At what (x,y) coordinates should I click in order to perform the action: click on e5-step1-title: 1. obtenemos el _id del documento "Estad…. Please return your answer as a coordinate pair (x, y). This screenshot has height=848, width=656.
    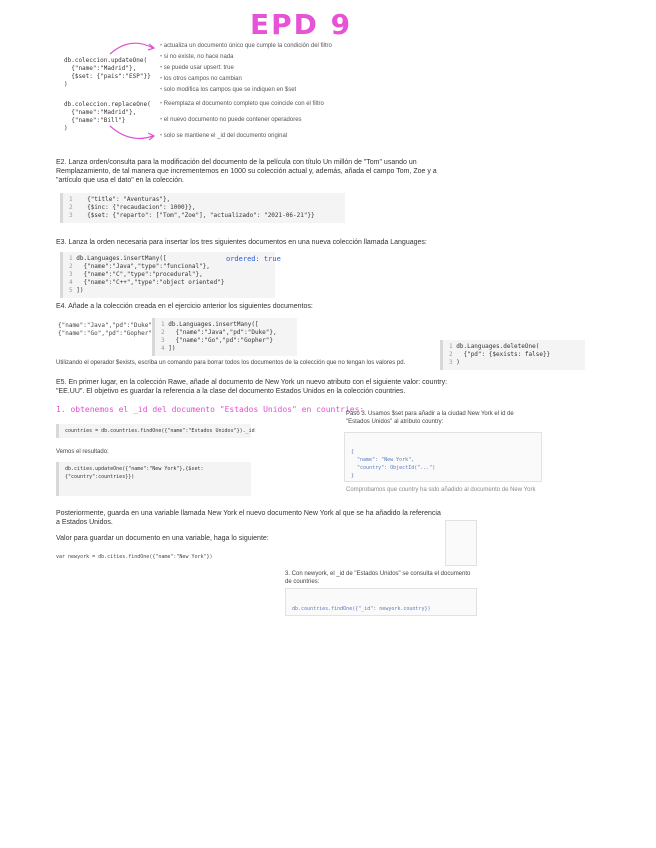
    Looking at the image, I should click on (210, 409).